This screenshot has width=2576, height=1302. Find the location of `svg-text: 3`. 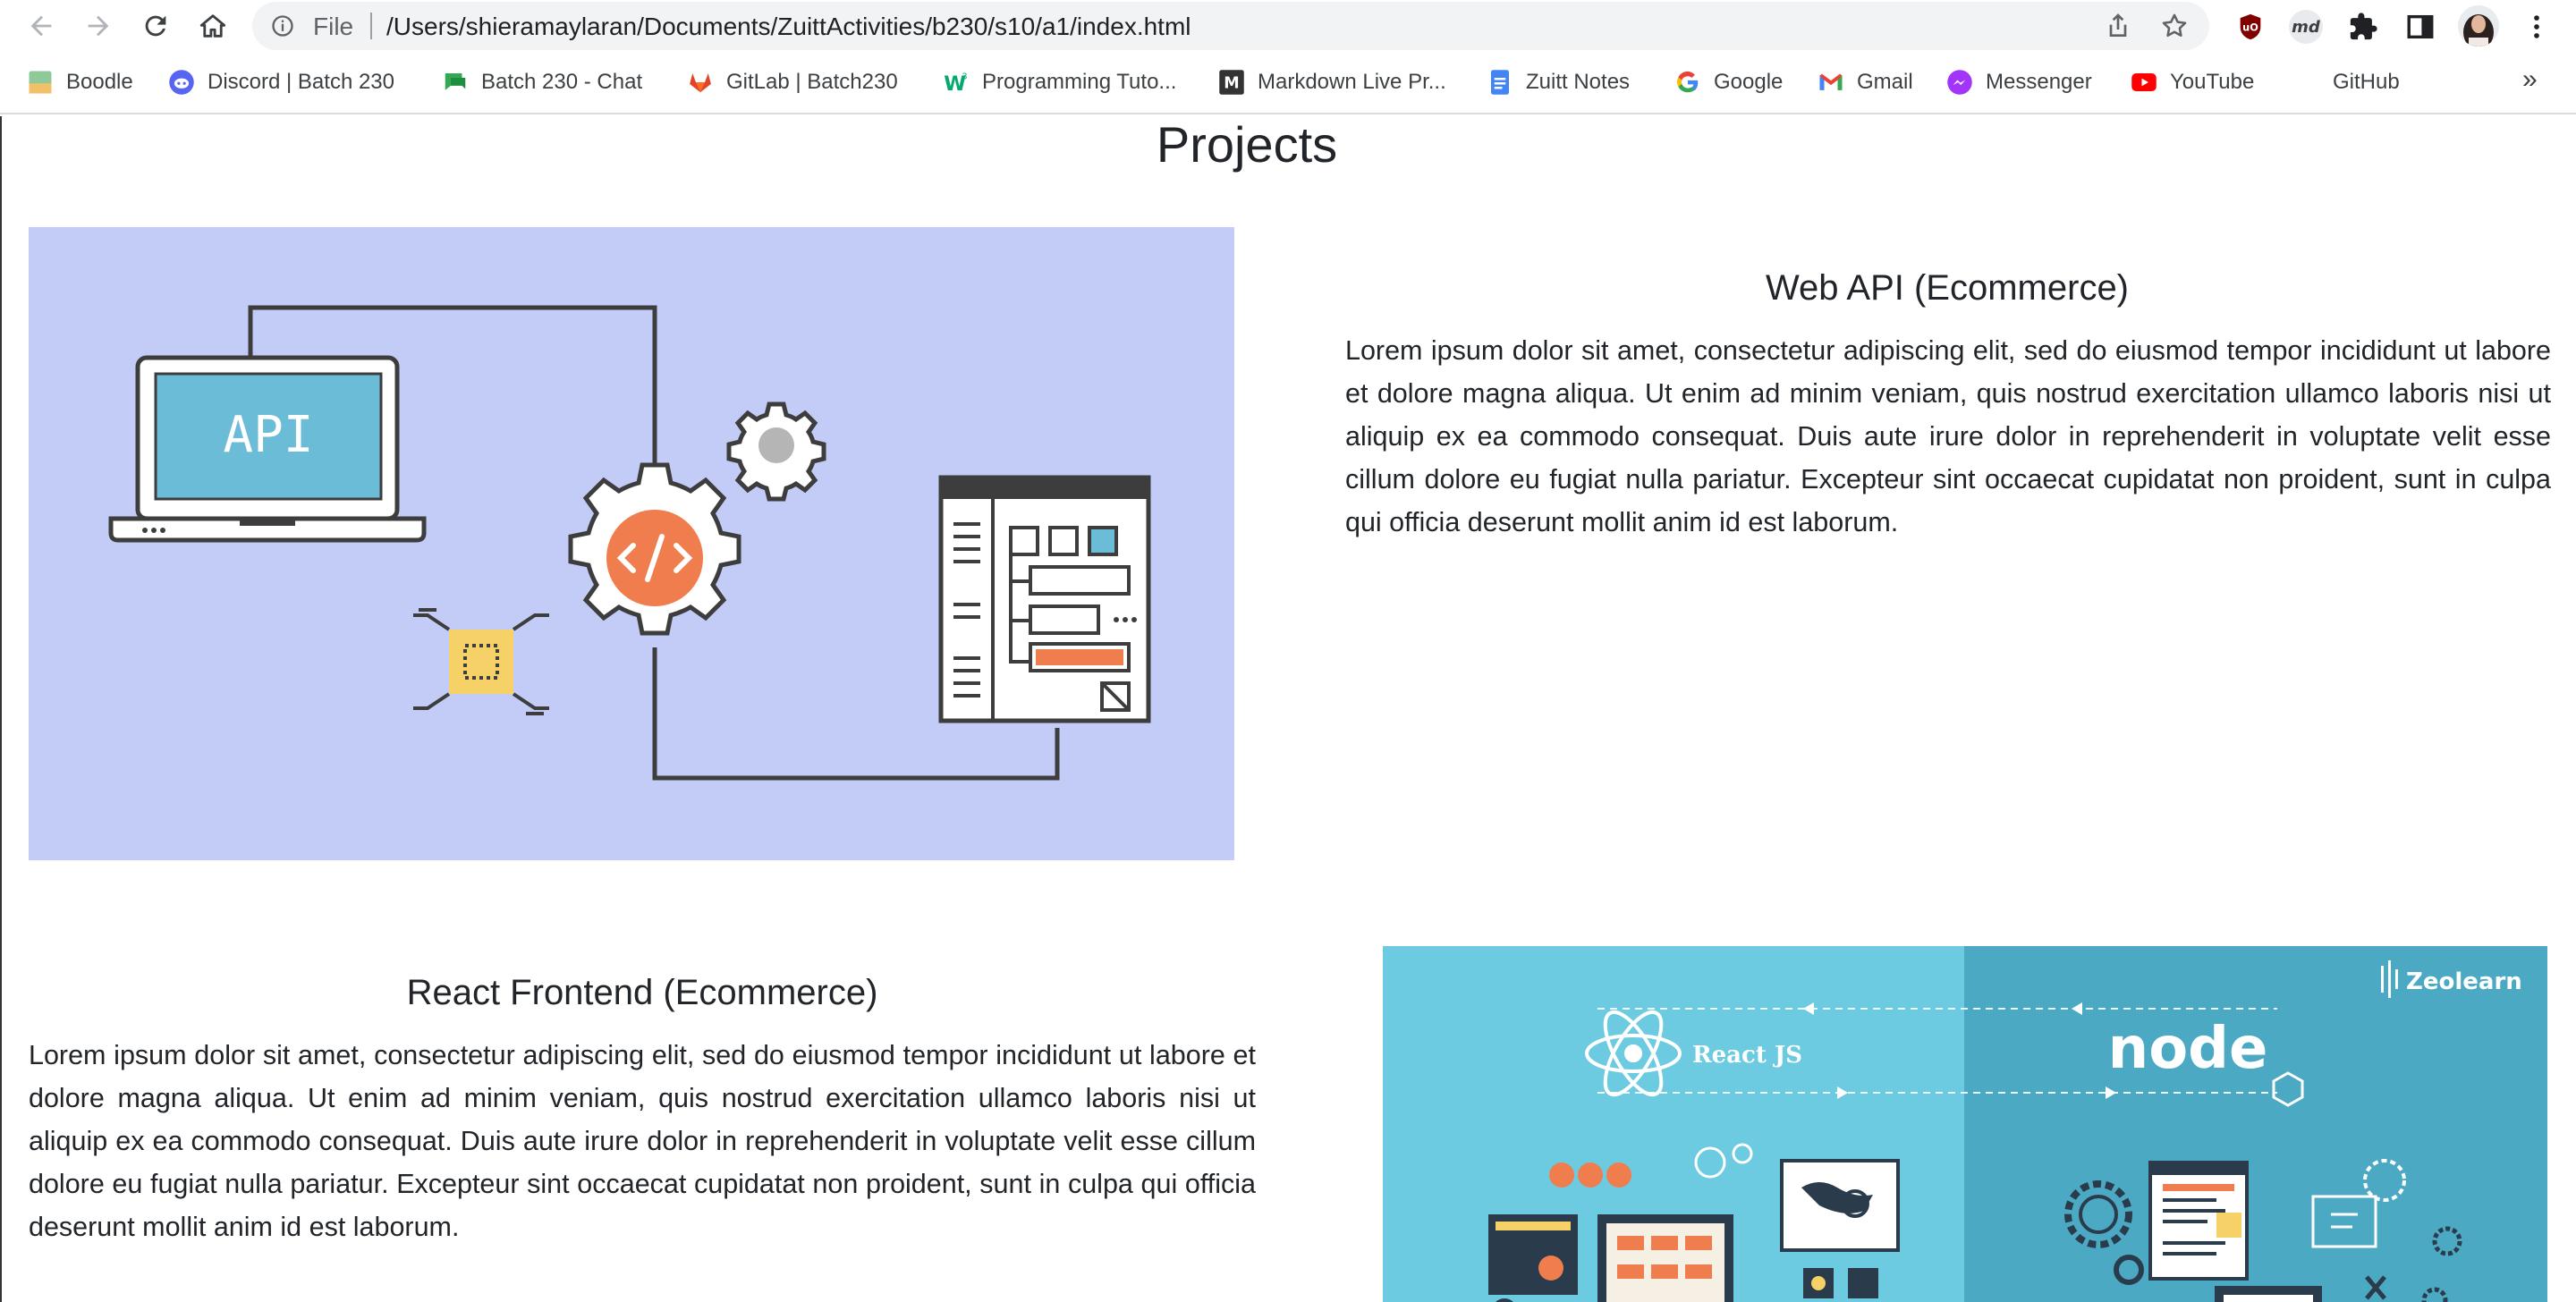

svg-text: 3 is located at coordinates (964, 76).